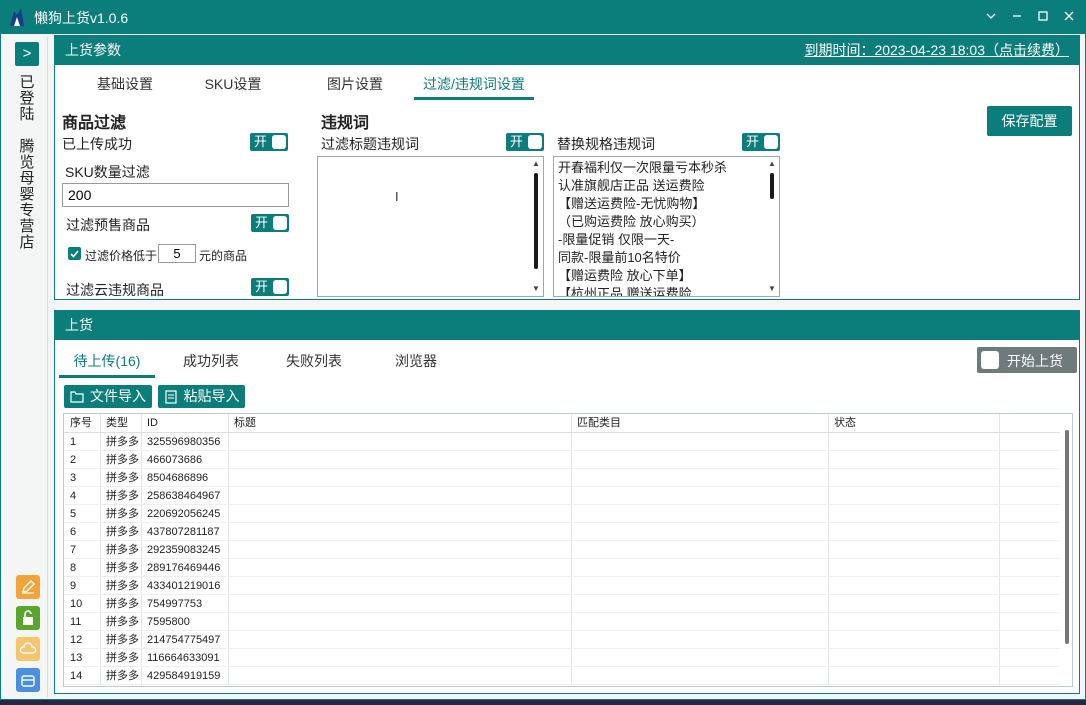  Describe the element at coordinates (184, 586) in the screenshot. I see `table-cell: 433401219016` at that location.